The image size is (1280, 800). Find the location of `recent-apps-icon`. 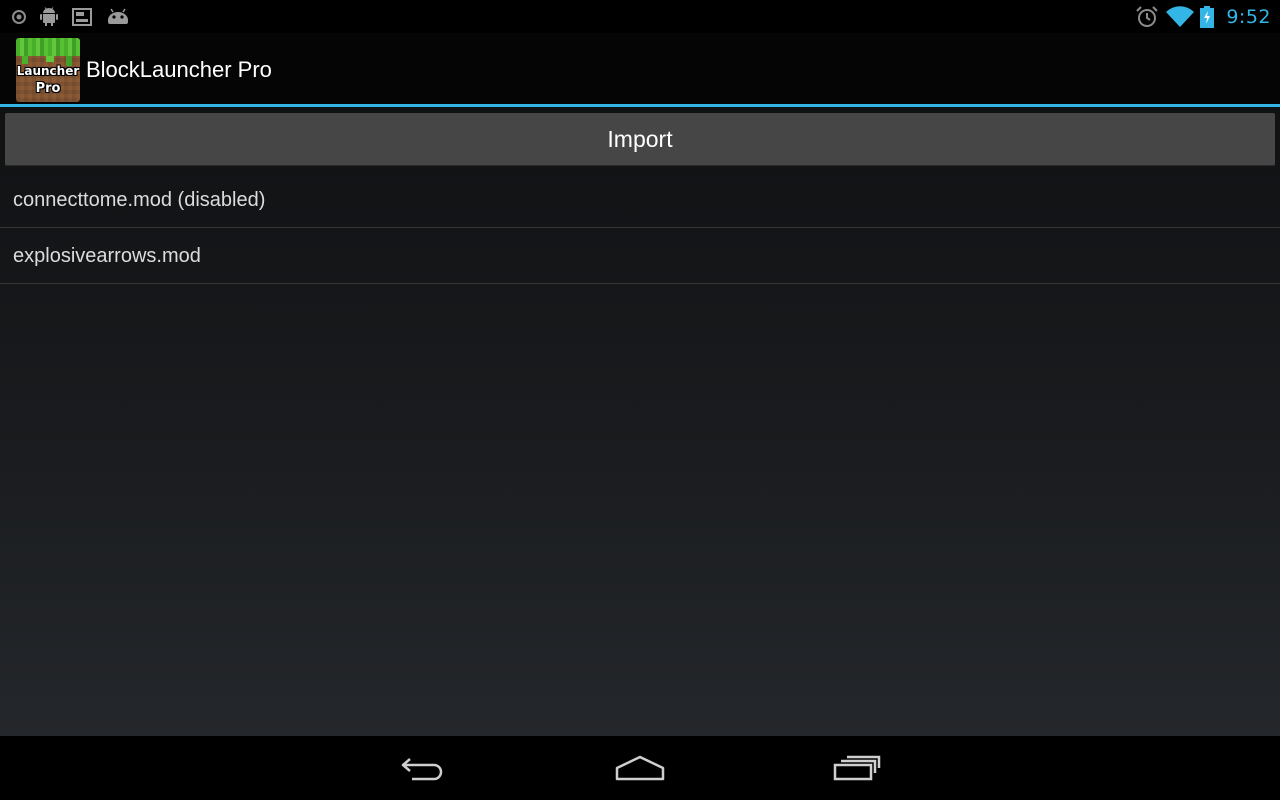

recent-apps-icon is located at coordinates (857, 768).